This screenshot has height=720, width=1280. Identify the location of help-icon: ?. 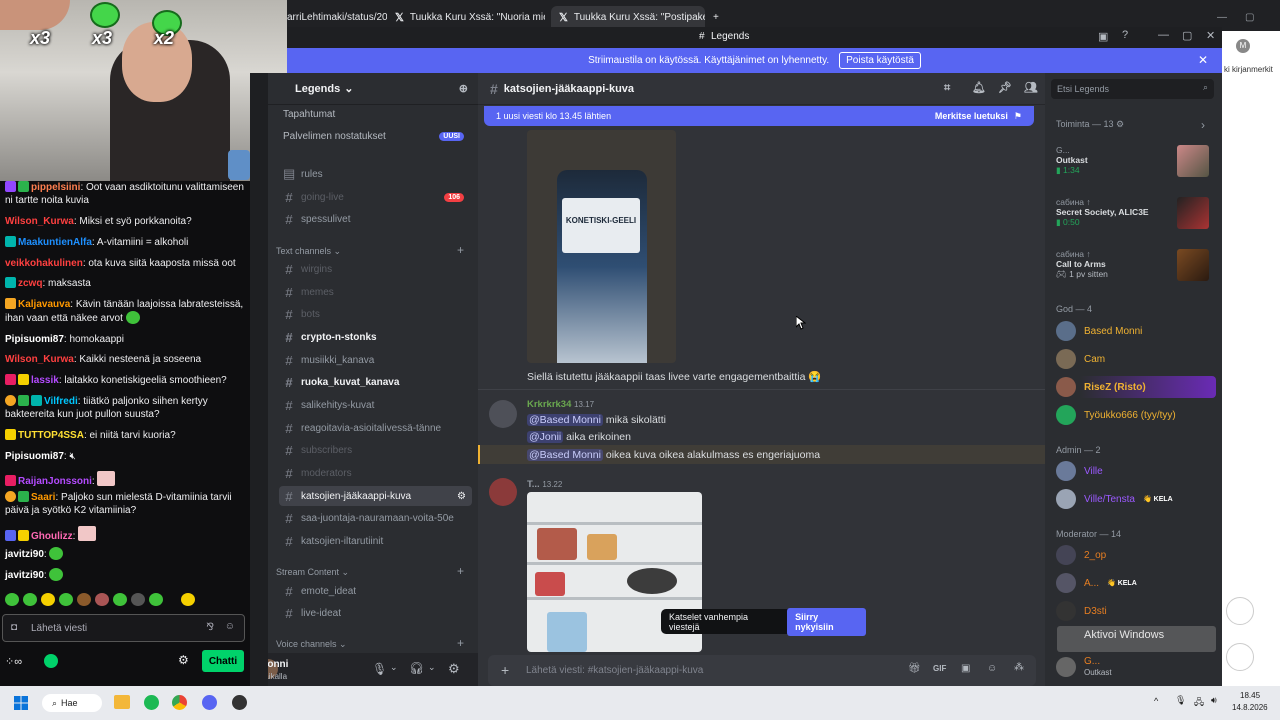
(1125, 35).